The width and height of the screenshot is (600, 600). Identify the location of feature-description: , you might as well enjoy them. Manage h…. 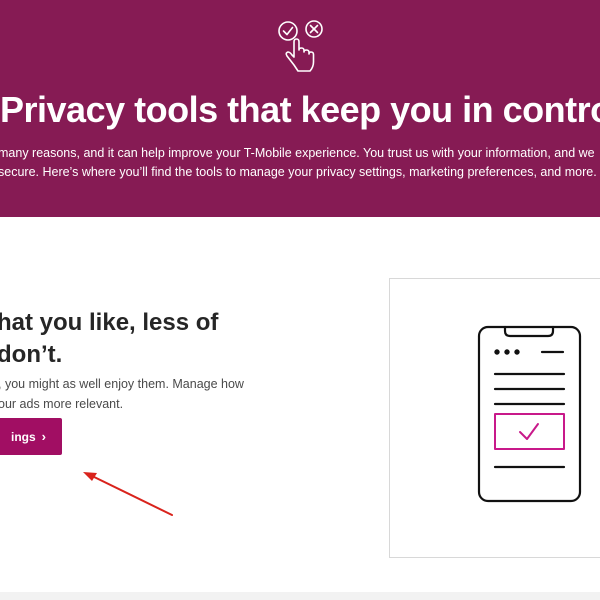
(122, 394).